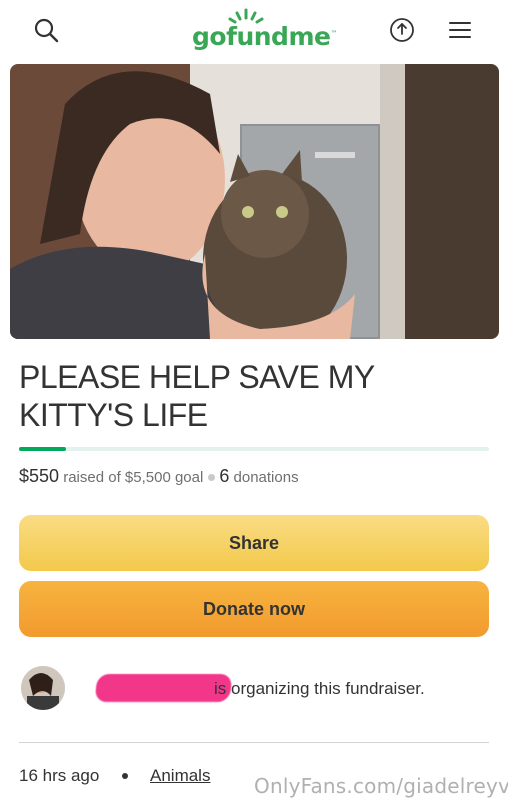 The width and height of the screenshot is (508, 800). I want to click on share-button: Share, so click(254, 543).